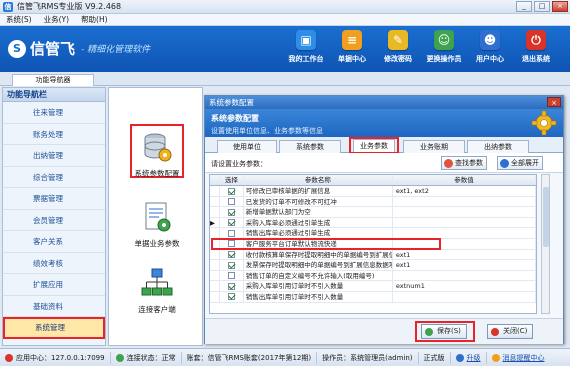 The height and width of the screenshot is (366, 570). I want to click on document-center-button: ≡ 单据中心, so click(352, 47).